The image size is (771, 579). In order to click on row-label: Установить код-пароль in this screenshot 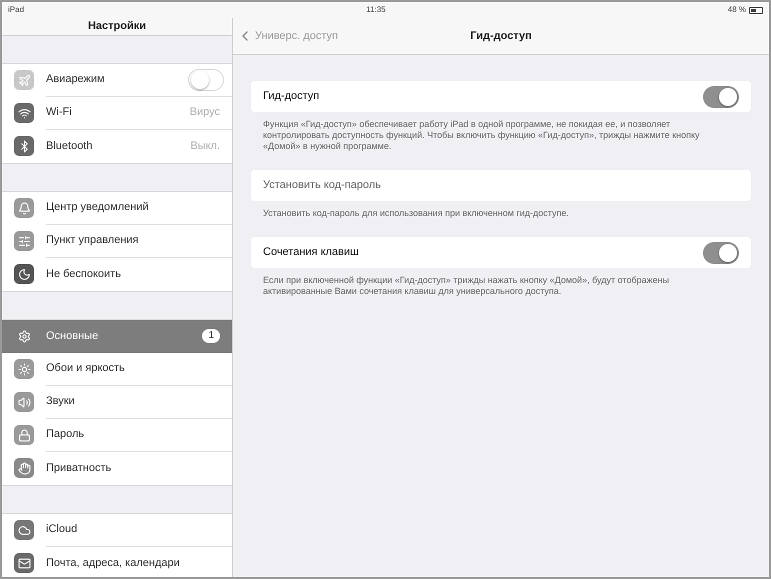, I will do `click(322, 186)`.